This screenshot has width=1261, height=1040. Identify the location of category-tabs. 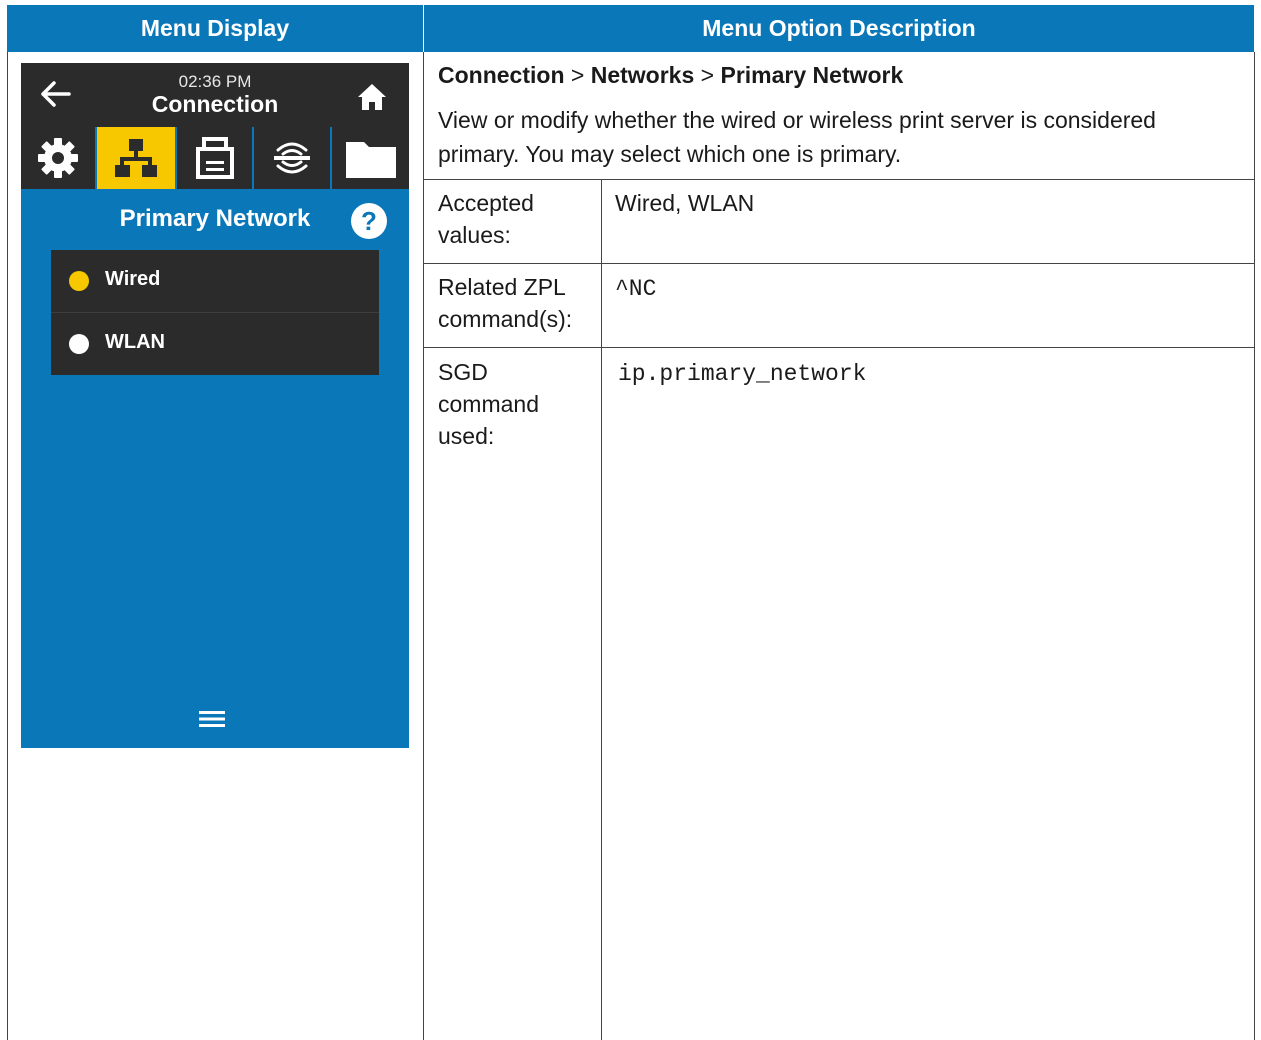
(215, 158).